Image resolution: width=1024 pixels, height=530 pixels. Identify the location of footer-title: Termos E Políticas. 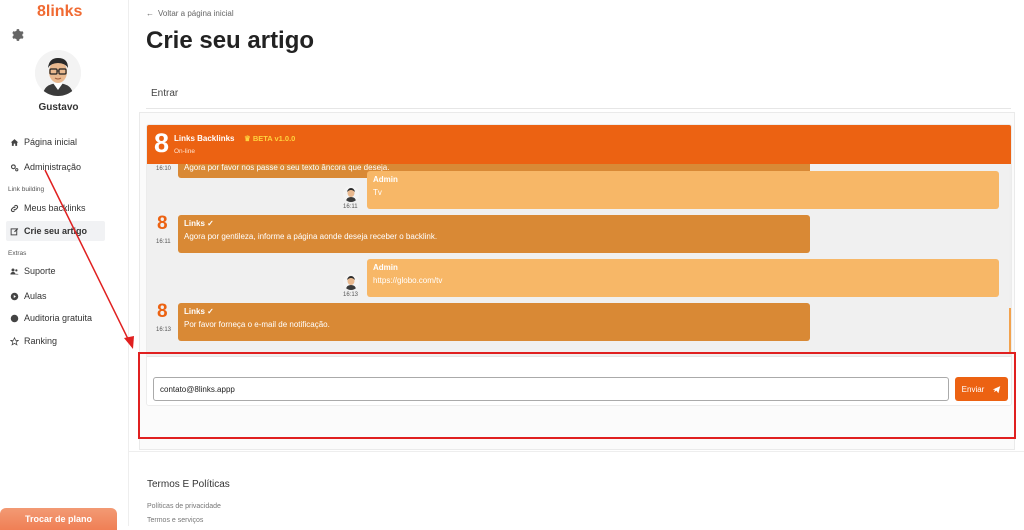
(188, 484).